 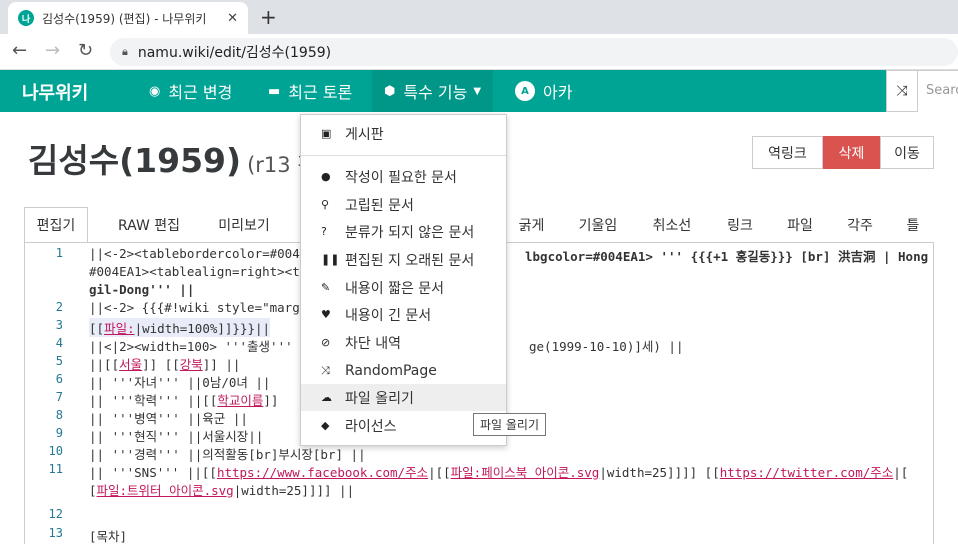 What do you see at coordinates (435, 92) in the screenshot?
I see `nav-label: 특수 기능` at bounding box center [435, 92].